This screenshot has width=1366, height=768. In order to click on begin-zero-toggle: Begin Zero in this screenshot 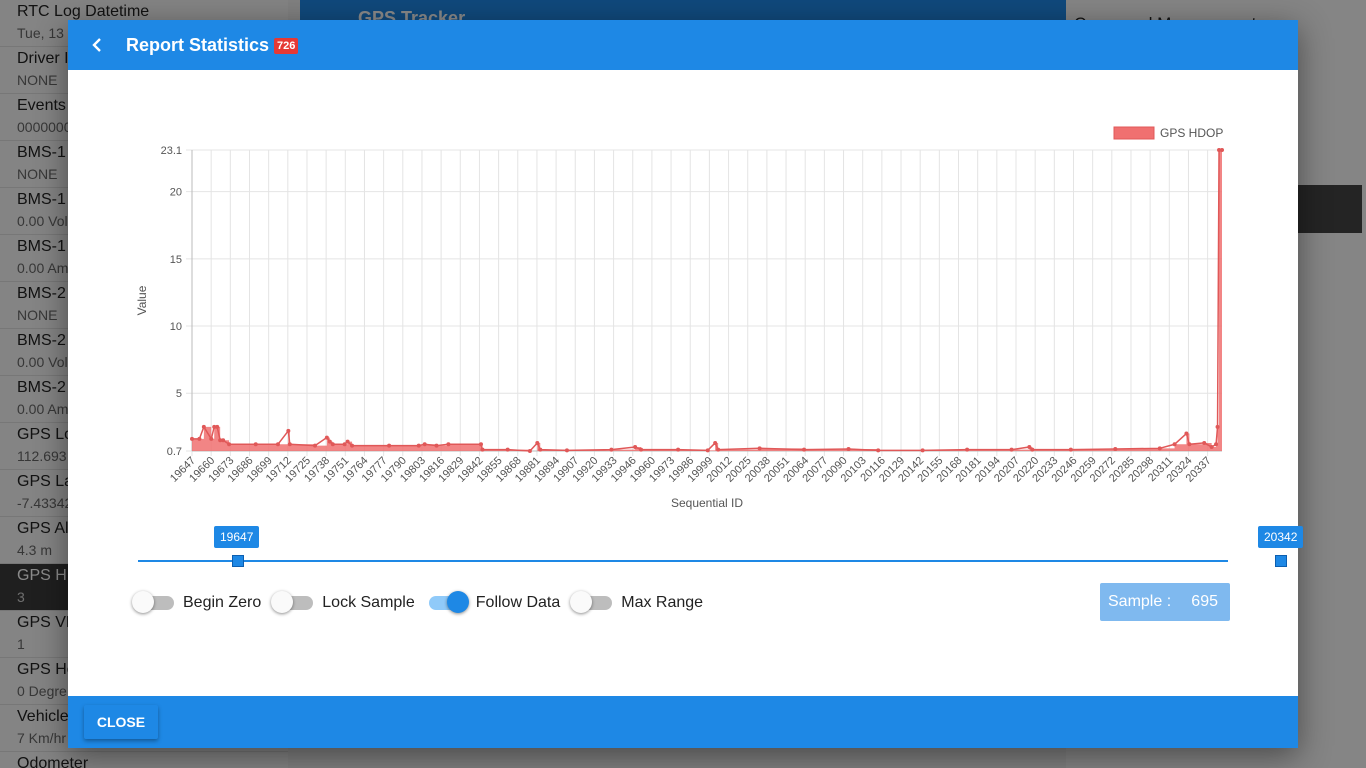, I will do `click(197, 602)`.